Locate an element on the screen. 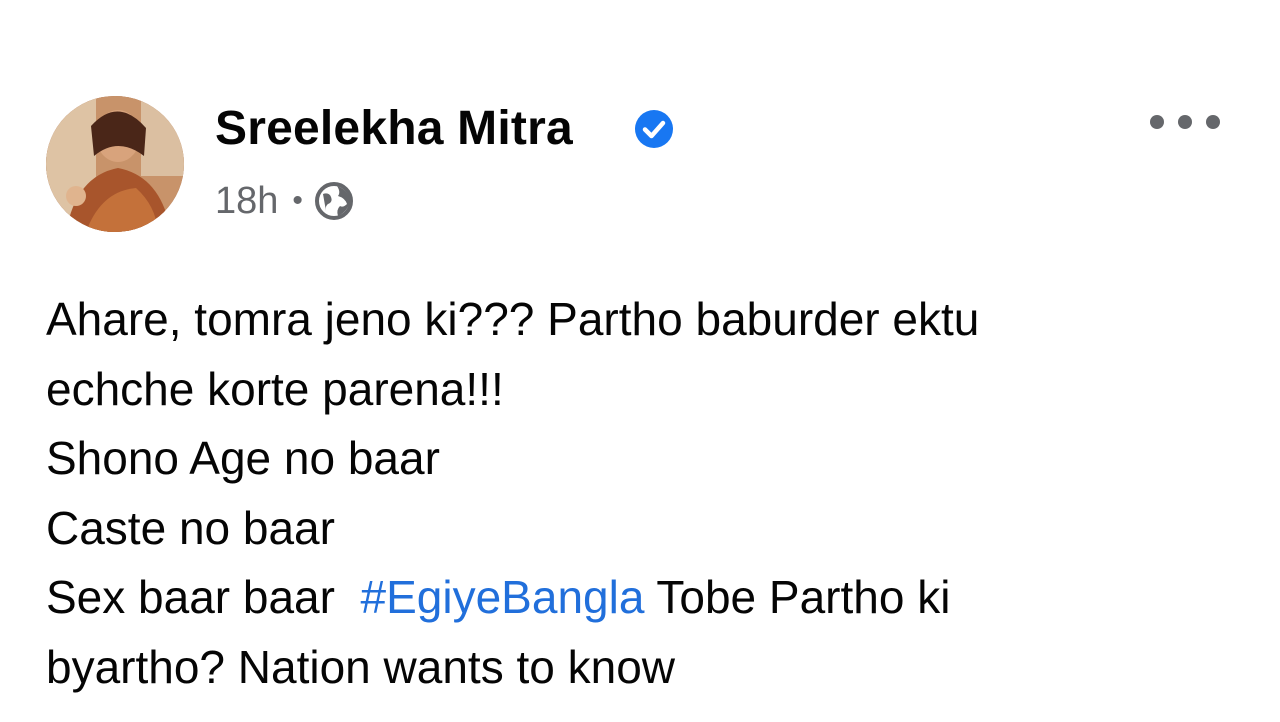 The width and height of the screenshot is (1280, 722). verified-badge-icon is located at coordinates (654, 129).